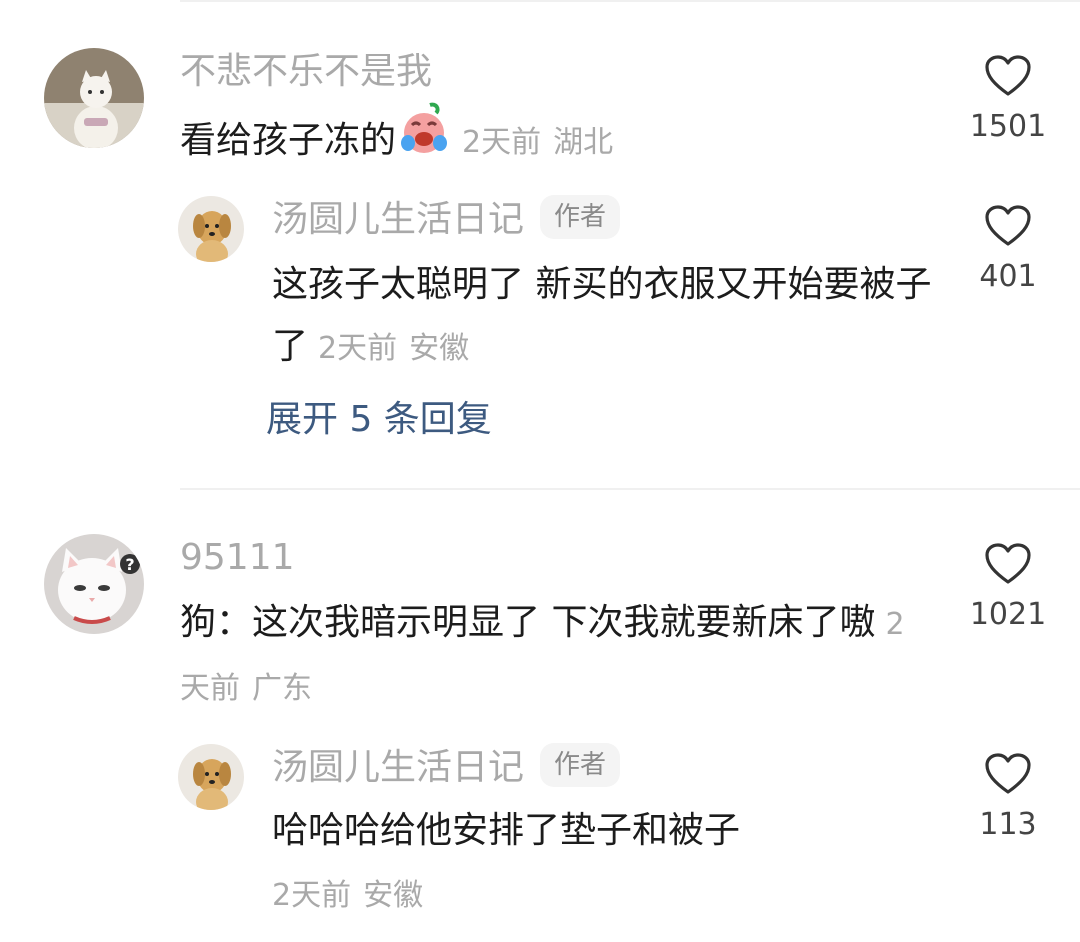  I want to click on user-avatar-image: ?, so click(94, 584).